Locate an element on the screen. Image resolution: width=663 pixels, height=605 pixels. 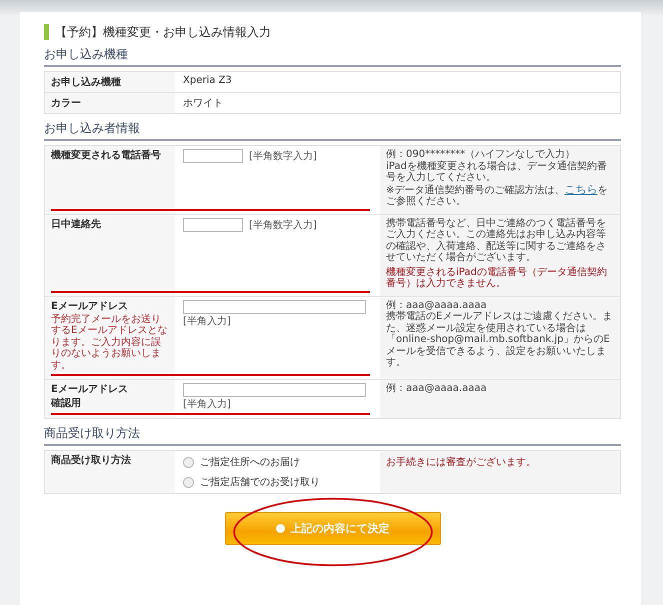
warning-text: お手続きには審査がございます。 is located at coordinates (461, 462).